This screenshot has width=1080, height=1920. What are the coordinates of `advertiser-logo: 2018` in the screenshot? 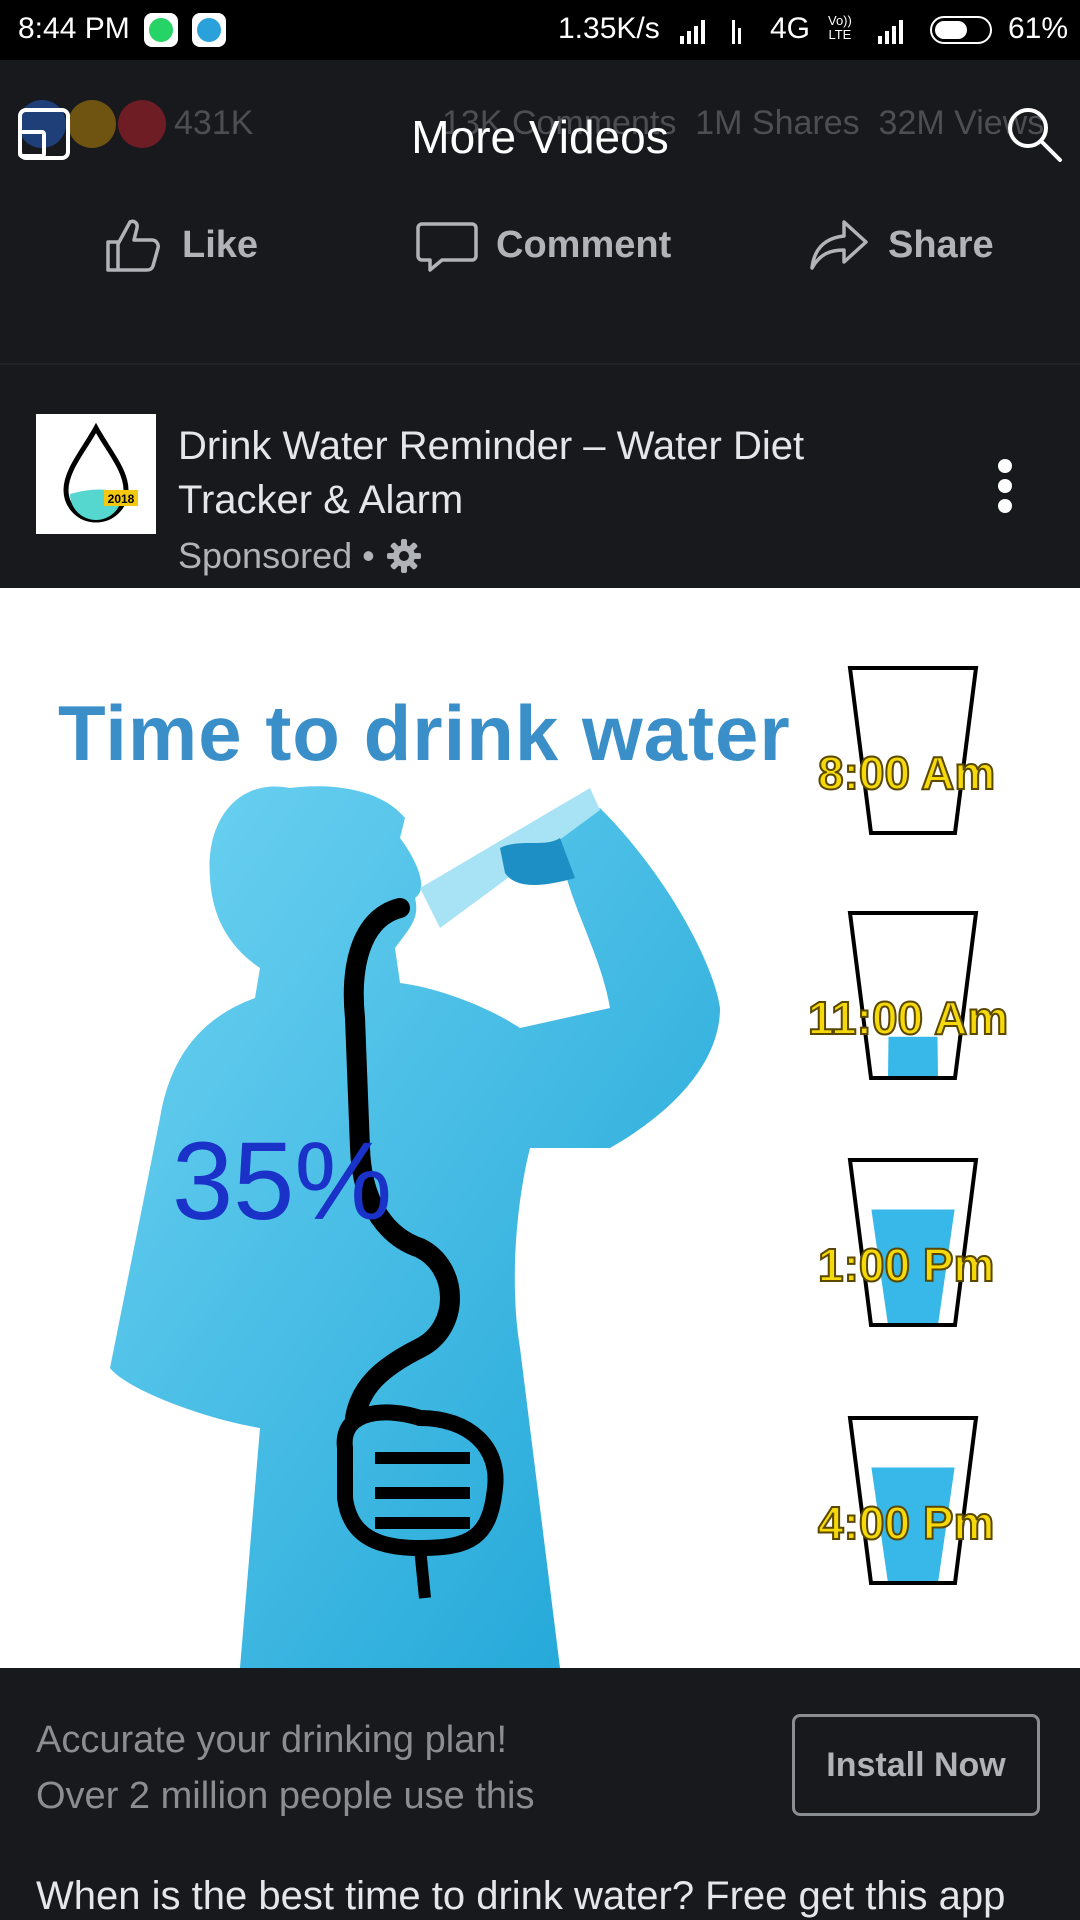 It's located at (96, 474).